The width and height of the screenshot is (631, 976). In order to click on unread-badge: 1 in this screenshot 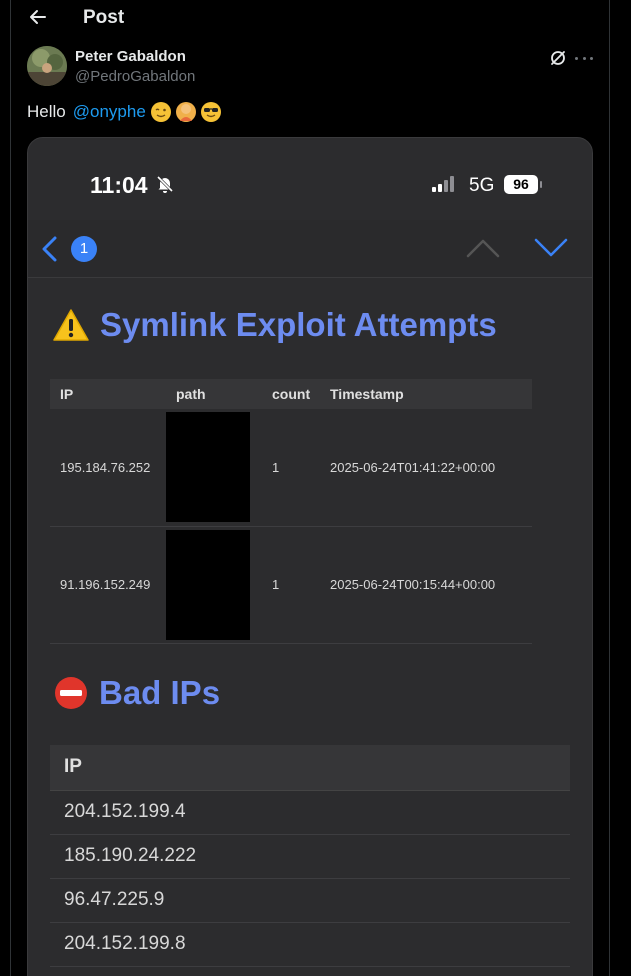, I will do `click(84, 249)`.